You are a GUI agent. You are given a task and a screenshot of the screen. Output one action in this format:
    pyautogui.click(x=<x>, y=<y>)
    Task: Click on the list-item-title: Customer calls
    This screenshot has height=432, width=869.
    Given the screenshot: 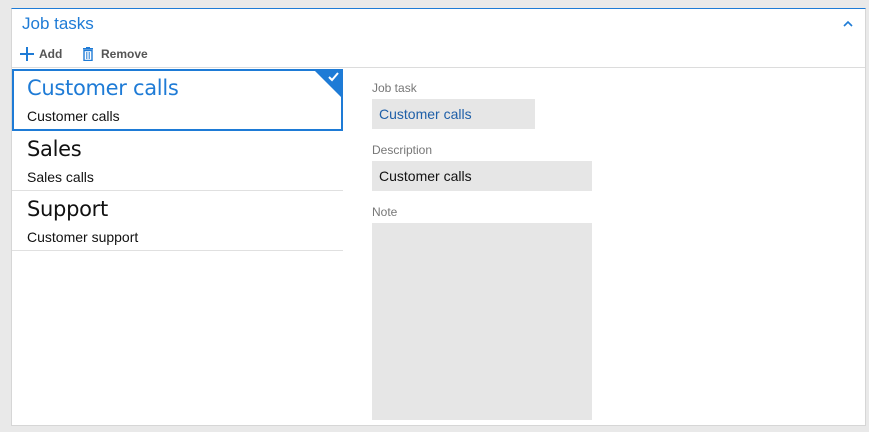 What is the action you would take?
    pyautogui.click(x=103, y=88)
    